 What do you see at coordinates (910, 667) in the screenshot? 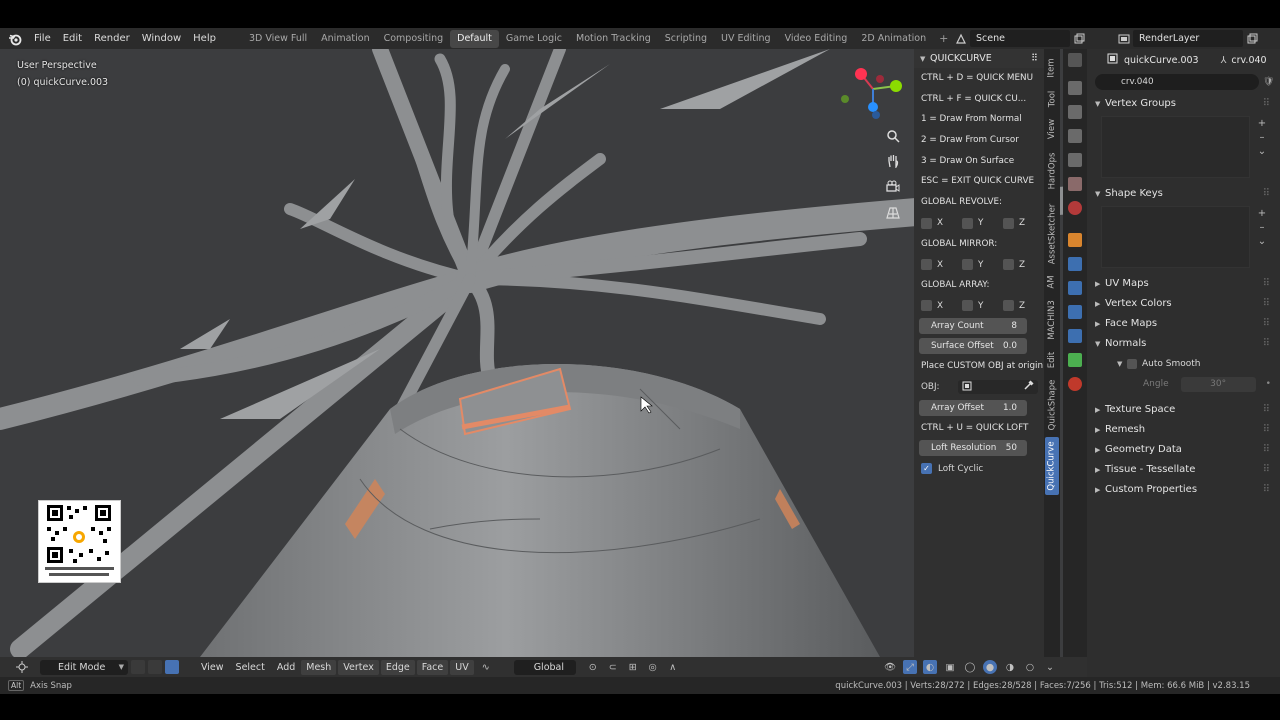
I see `gizmo-toggle-icon: ⤢` at bounding box center [910, 667].